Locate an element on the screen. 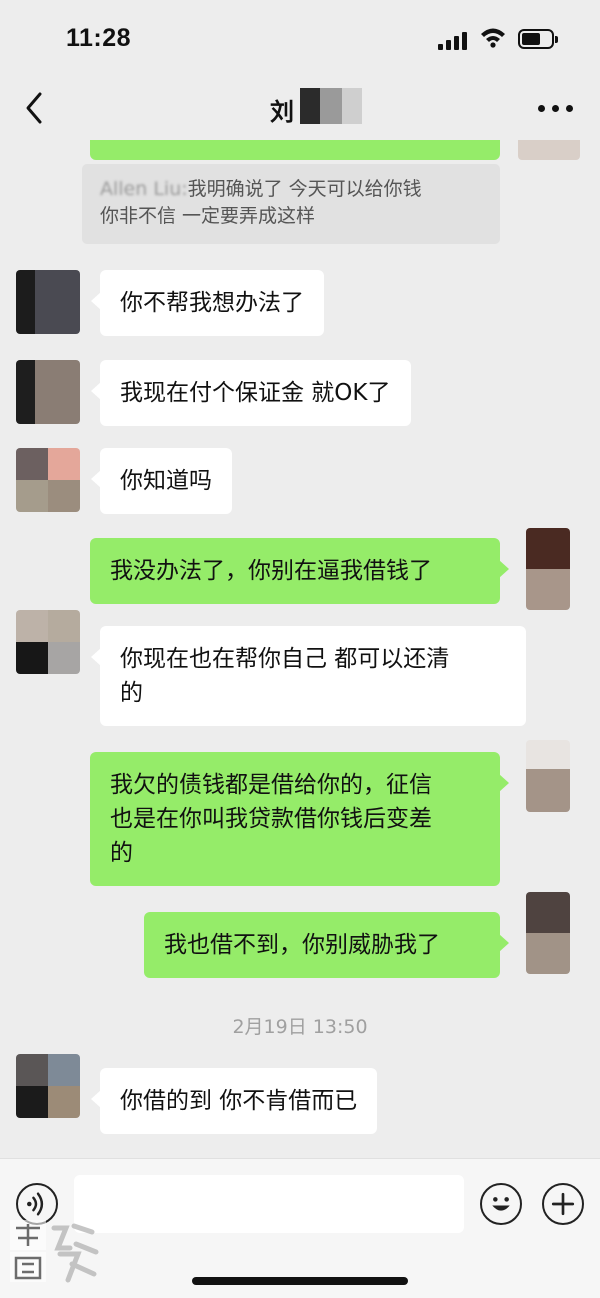 The width and height of the screenshot is (600, 1298). chevron-left-icon is located at coordinates (35, 108).